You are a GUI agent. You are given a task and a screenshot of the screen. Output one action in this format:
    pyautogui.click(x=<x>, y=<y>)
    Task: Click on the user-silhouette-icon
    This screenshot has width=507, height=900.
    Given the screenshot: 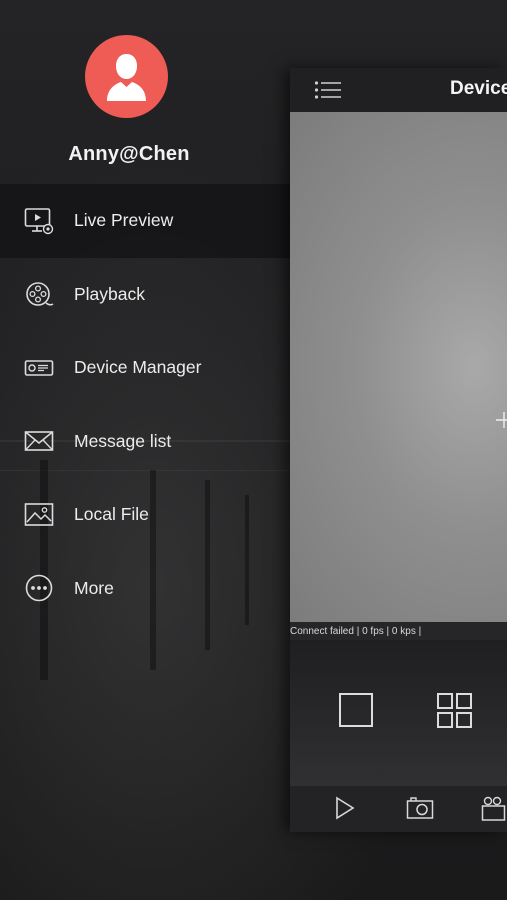 What is the action you would take?
    pyautogui.click(x=126, y=77)
    